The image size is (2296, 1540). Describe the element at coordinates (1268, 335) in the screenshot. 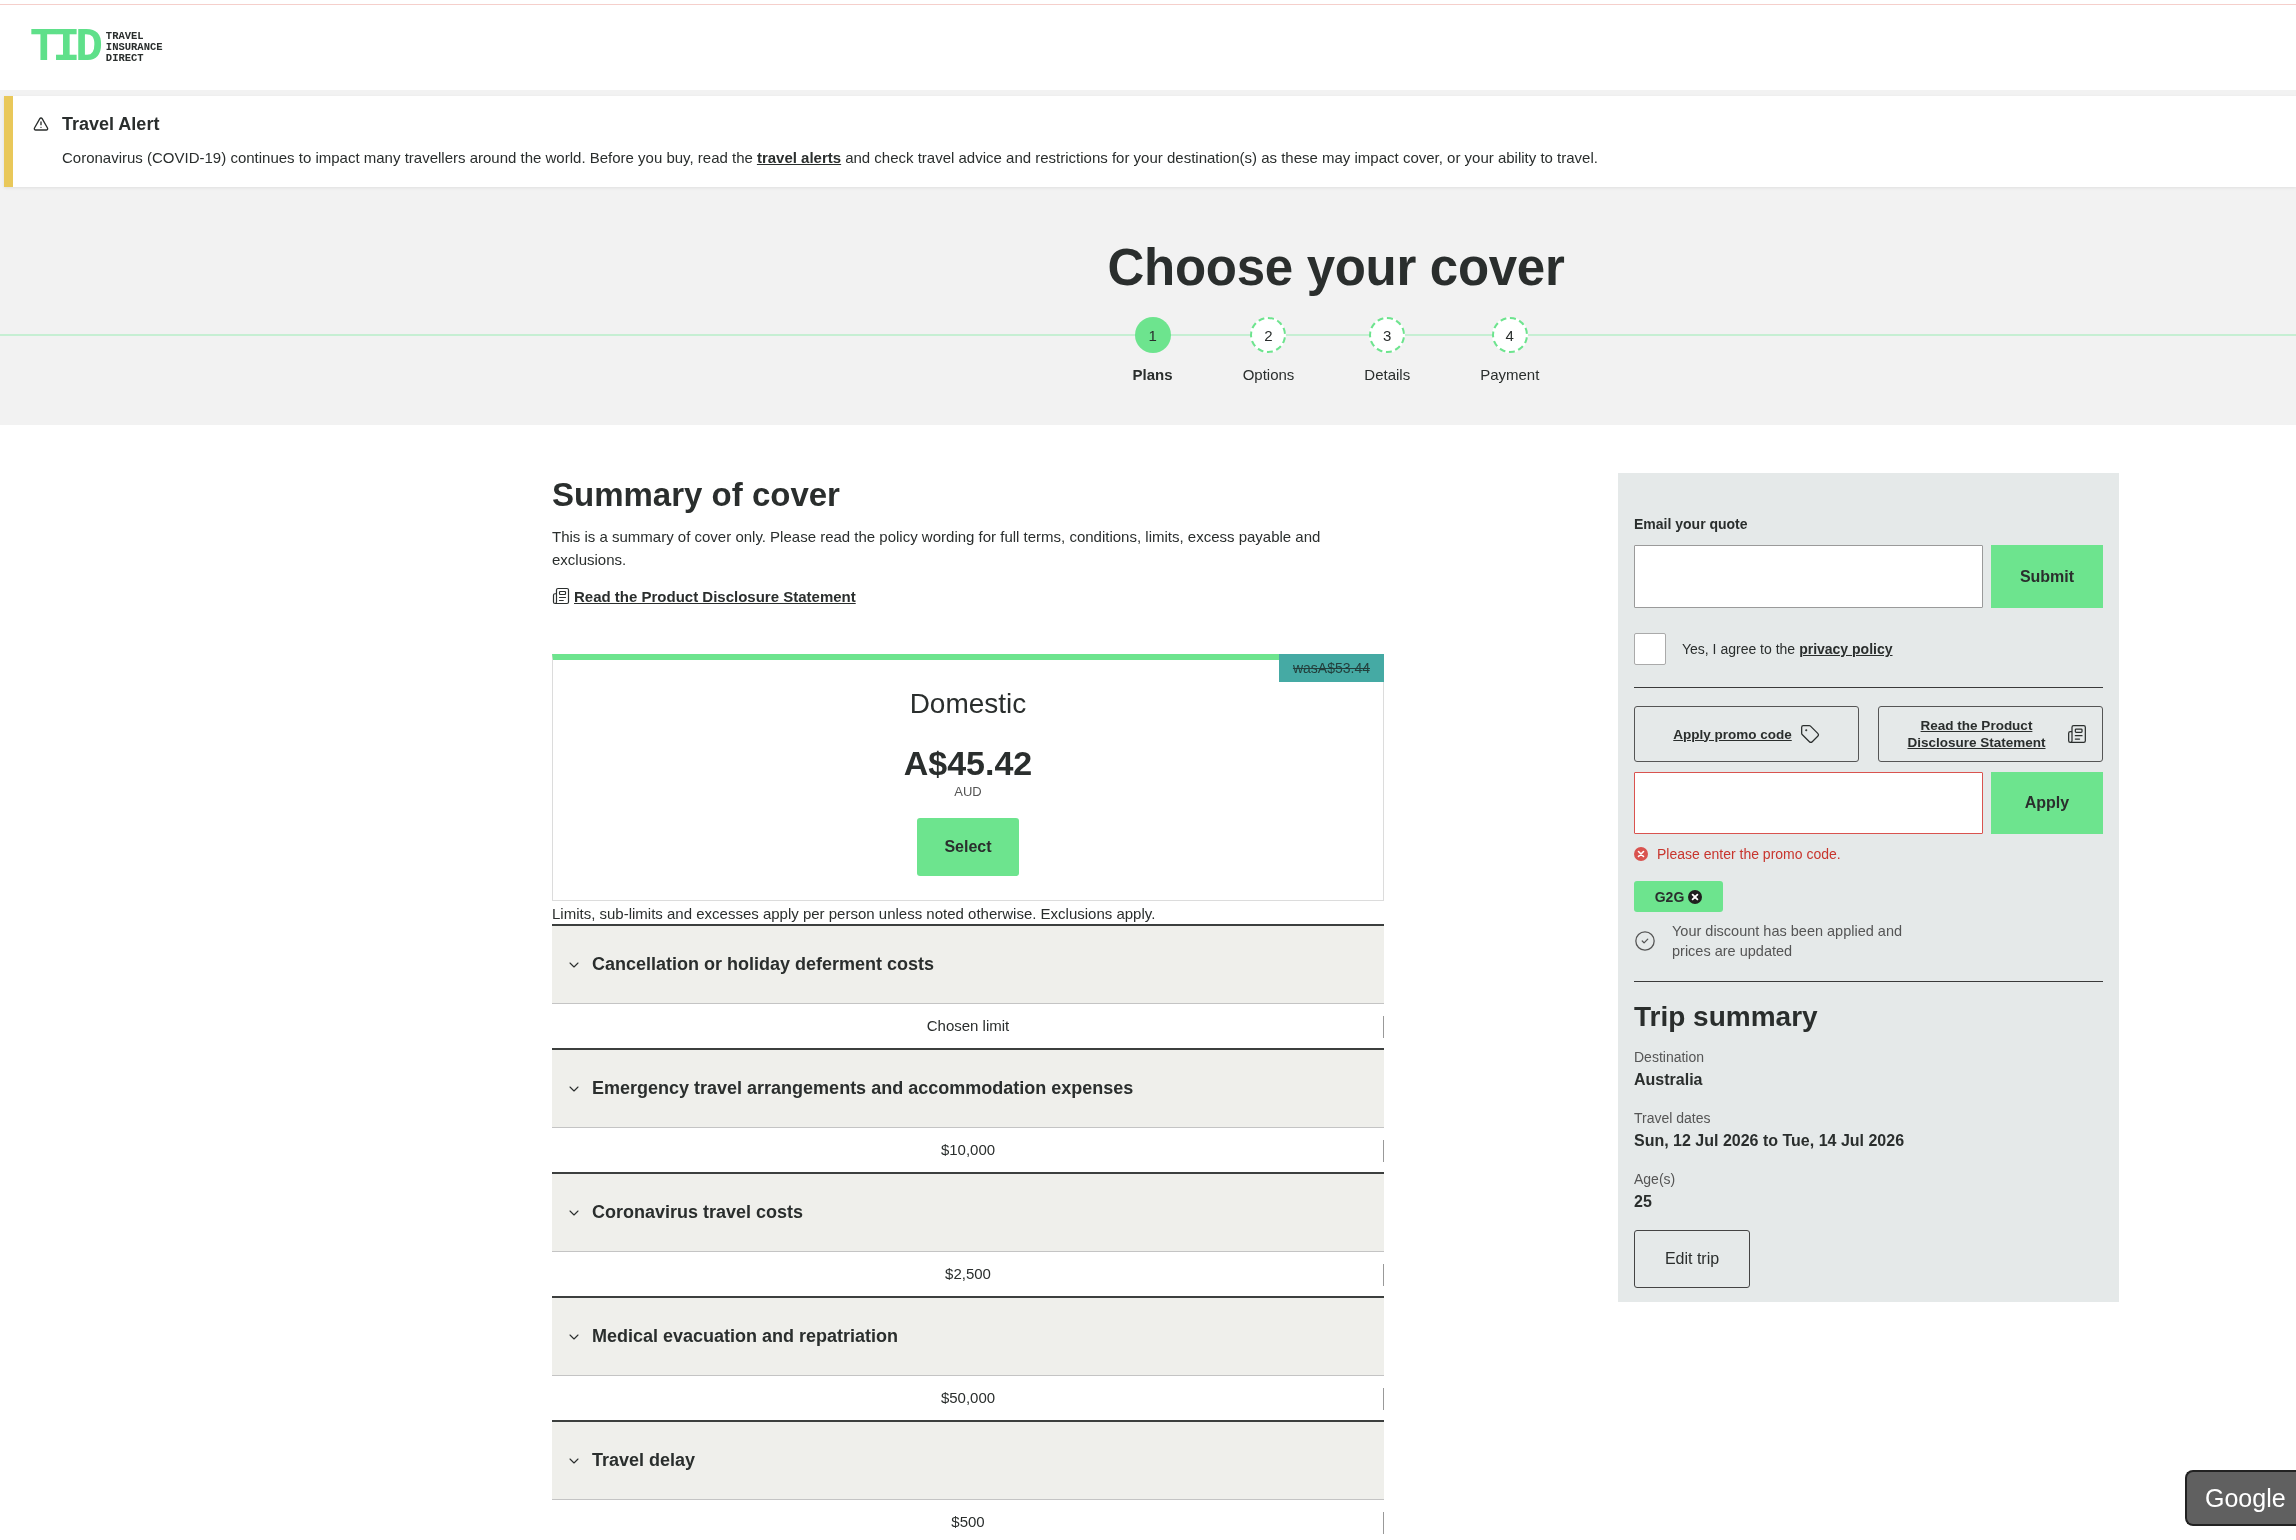

I see `step-circle: 2` at that location.